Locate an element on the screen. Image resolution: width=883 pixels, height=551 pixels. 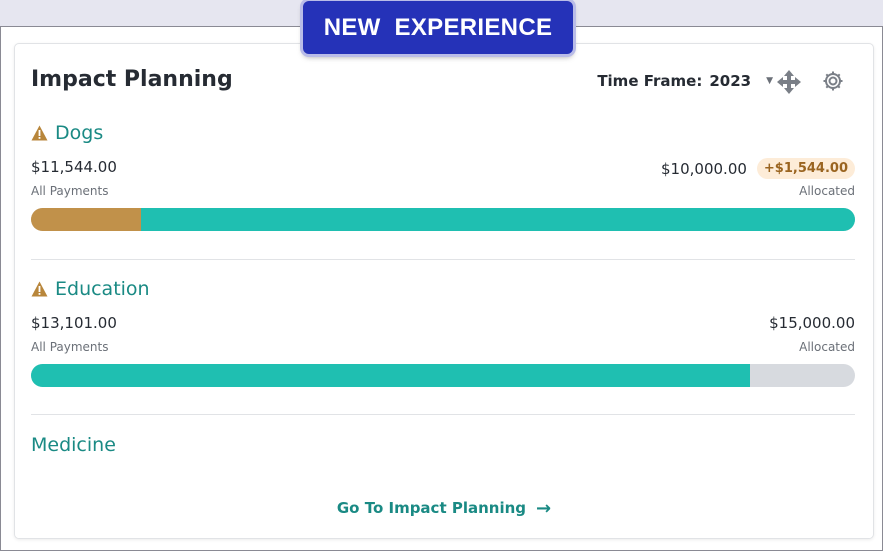
new-experience-banner: NEW EXPERIENCE is located at coordinates (438, 27).